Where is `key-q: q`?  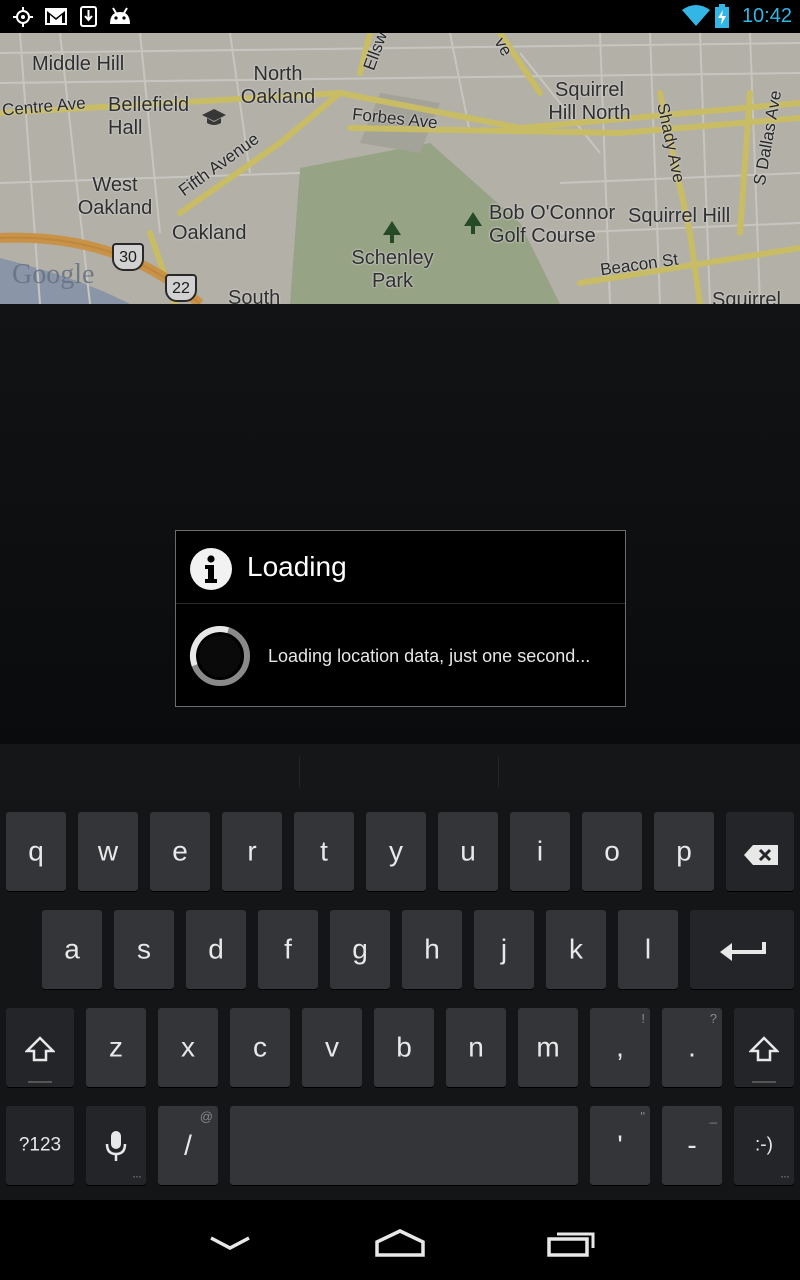
key-q: q is located at coordinates (36, 851).